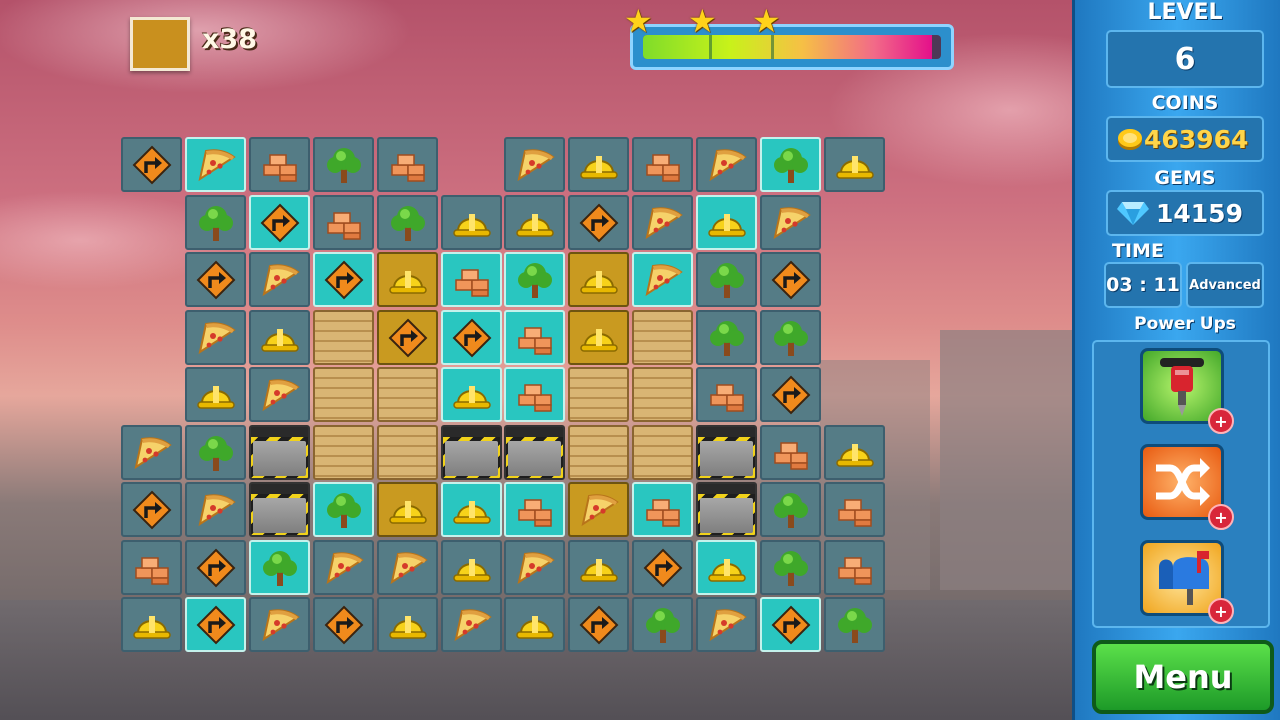  What do you see at coordinates (1221, 517) in the screenshot?
I see `shuffle-add-button: +` at bounding box center [1221, 517].